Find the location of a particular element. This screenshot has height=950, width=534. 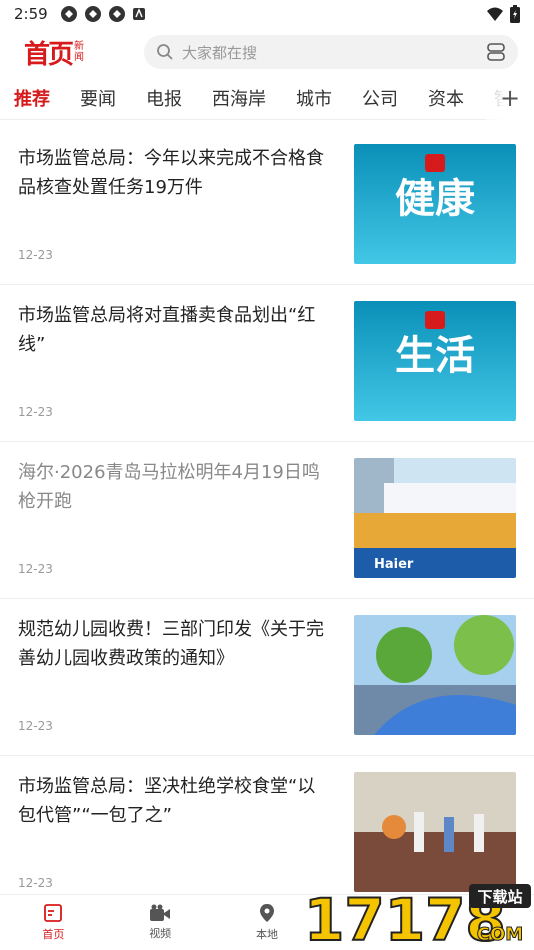

app-header: 首页 新闻 大家都在搜 is located at coordinates (267, 52).